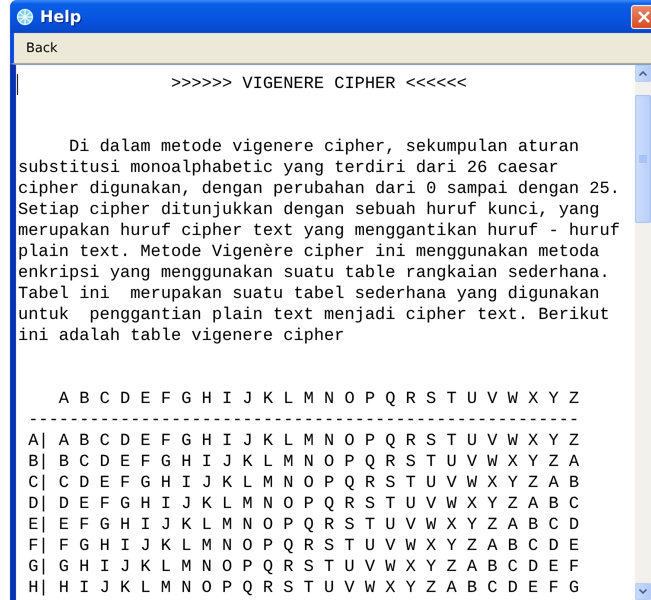 The image size is (651, 600). What do you see at coordinates (38, 441) in the screenshot?
I see `row-label: A|` at bounding box center [38, 441].